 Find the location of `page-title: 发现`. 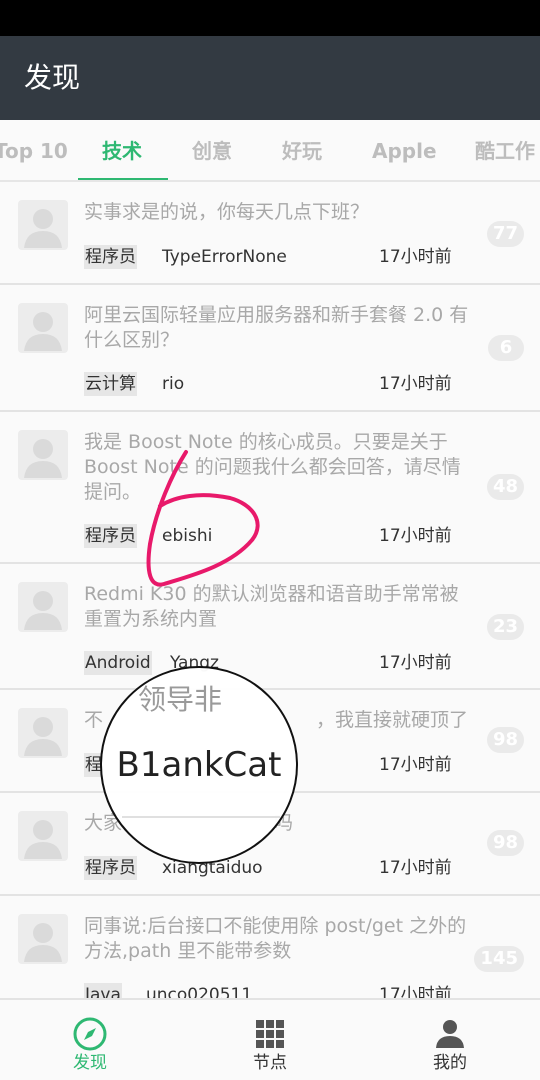

page-title: 发现 is located at coordinates (52, 77).